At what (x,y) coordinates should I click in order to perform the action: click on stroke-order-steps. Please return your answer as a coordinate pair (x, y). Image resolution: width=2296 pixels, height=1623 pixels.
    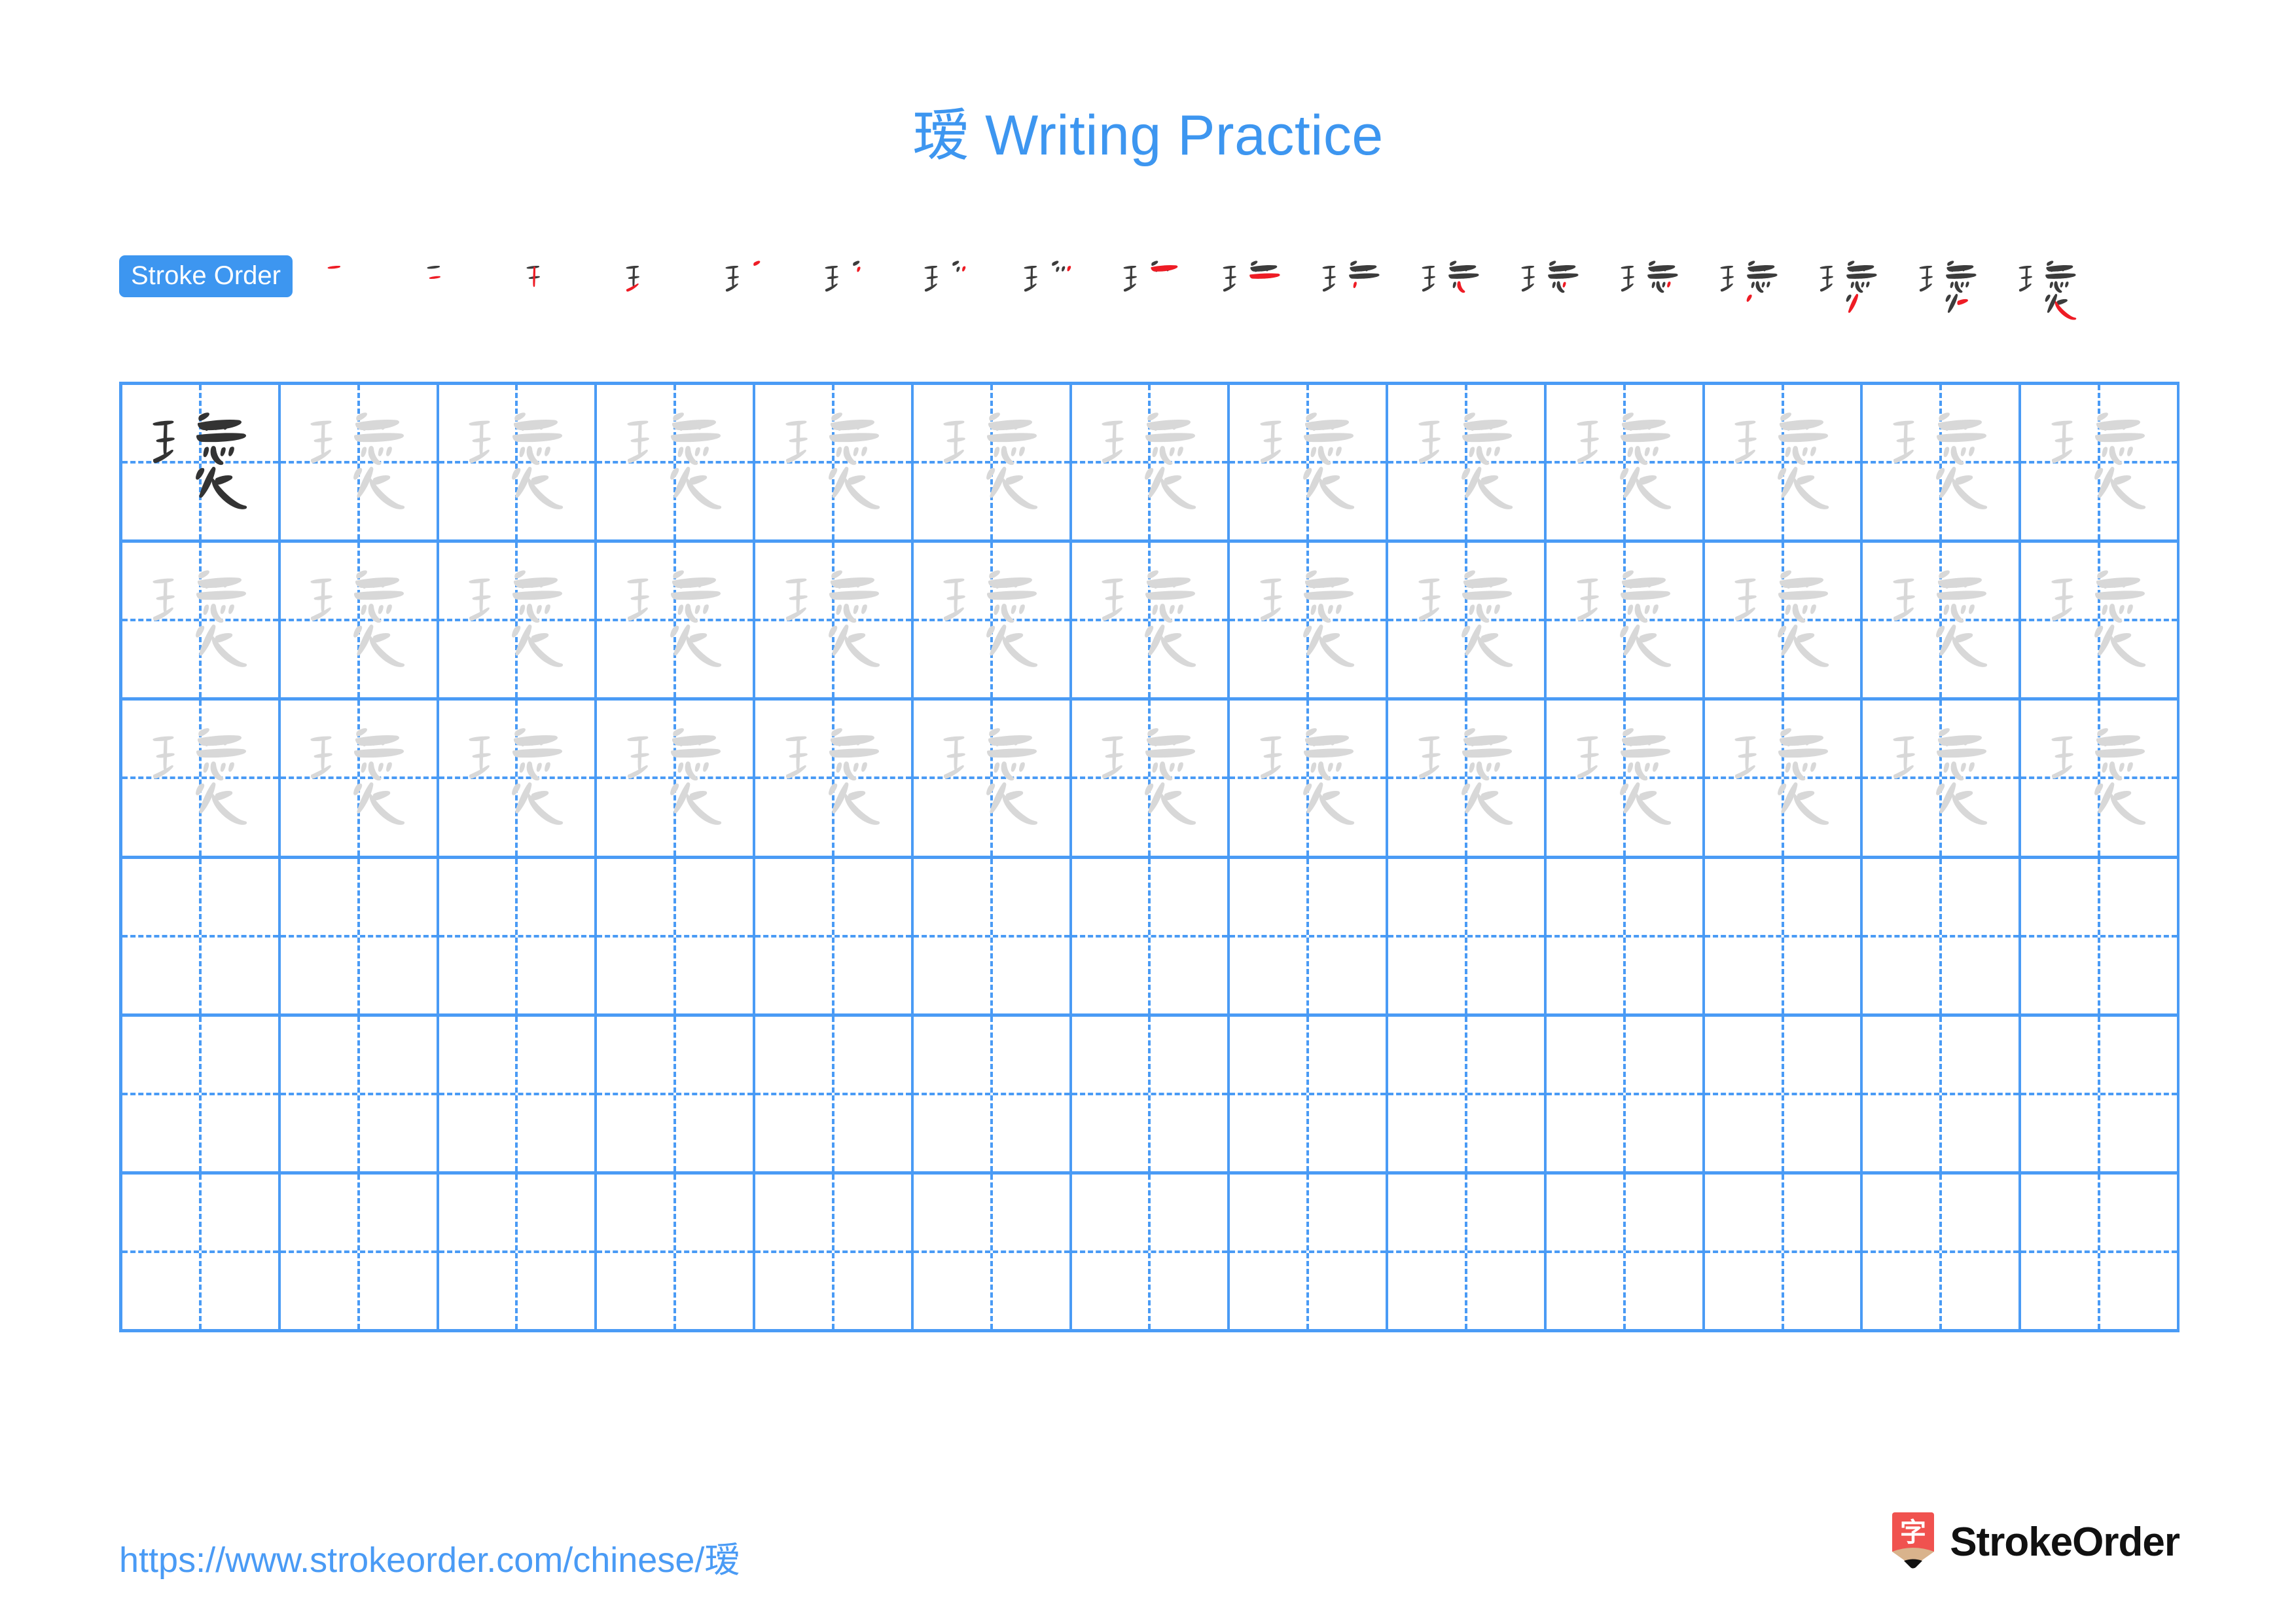
    Looking at the image, I should click on (1244, 293).